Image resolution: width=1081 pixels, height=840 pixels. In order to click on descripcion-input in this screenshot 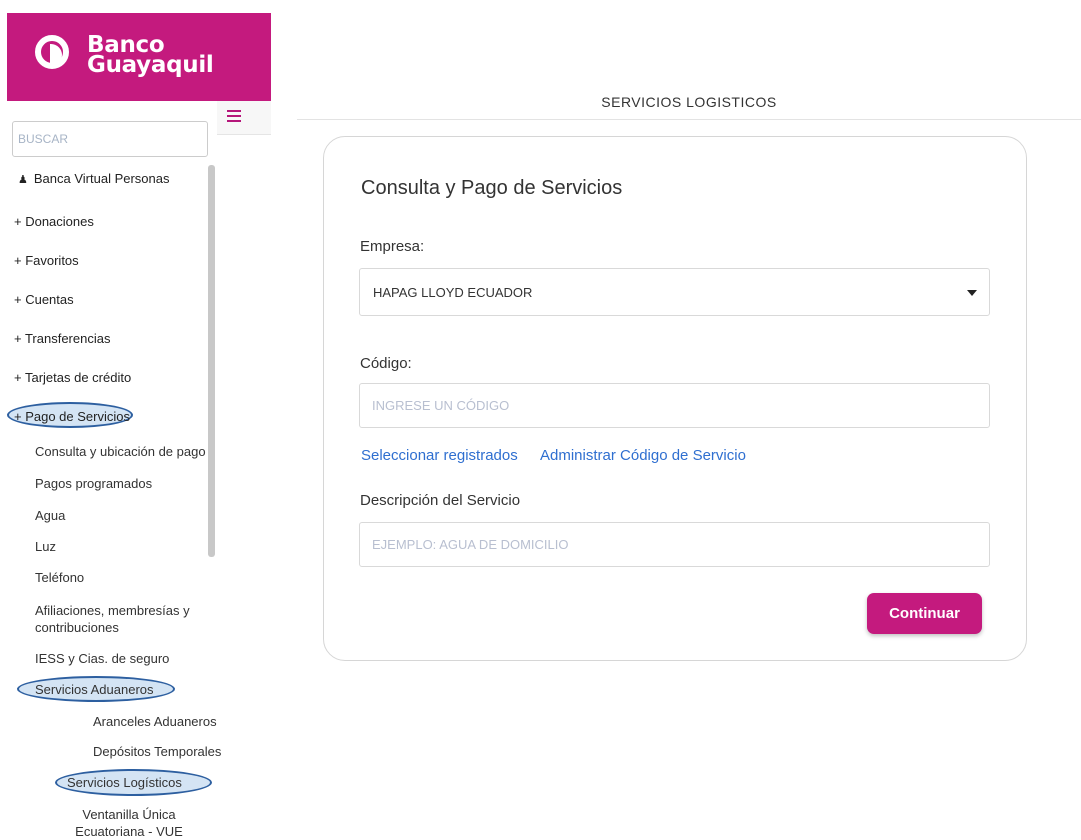, I will do `click(674, 544)`.